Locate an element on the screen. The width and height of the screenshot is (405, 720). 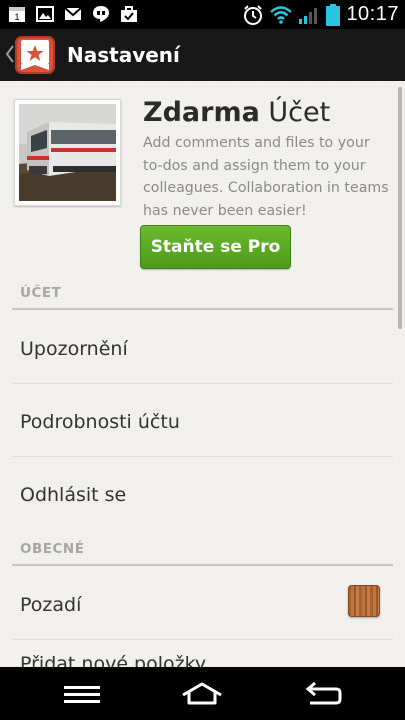
calendar-icon: 1 is located at coordinates (17, 14).